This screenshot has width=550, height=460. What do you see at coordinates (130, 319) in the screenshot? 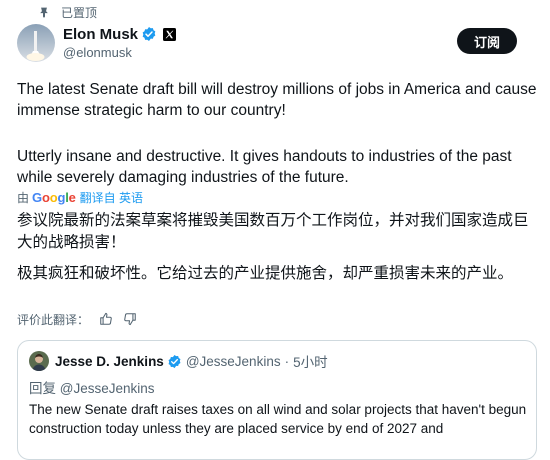
I see `thumbs-down-icon` at bounding box center [130, 319].